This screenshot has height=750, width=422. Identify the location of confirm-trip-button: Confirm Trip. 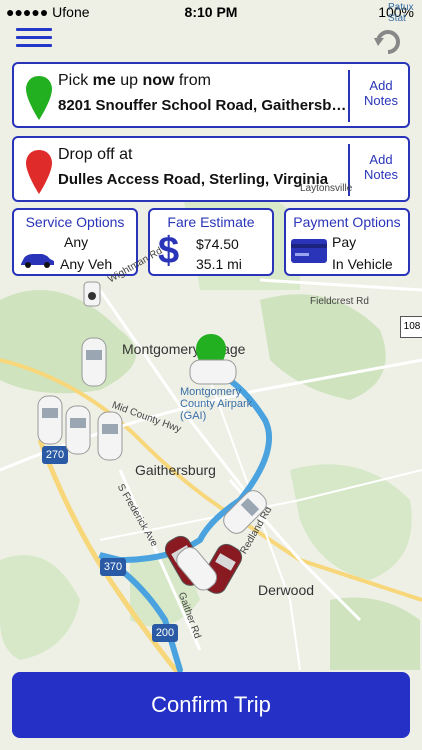
(211, 705).